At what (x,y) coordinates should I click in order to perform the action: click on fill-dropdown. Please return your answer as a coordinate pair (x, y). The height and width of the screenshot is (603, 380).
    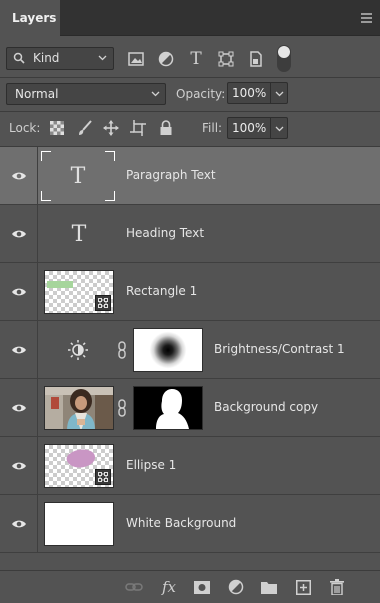
    Looking at the image, I should click on (278, 128).